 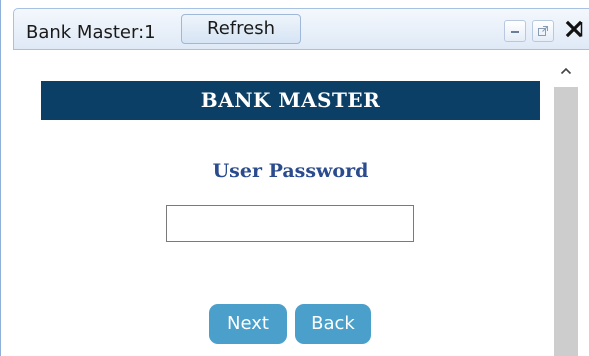 I want to click on vertical-scrollbar, so click(x=566, y=206).